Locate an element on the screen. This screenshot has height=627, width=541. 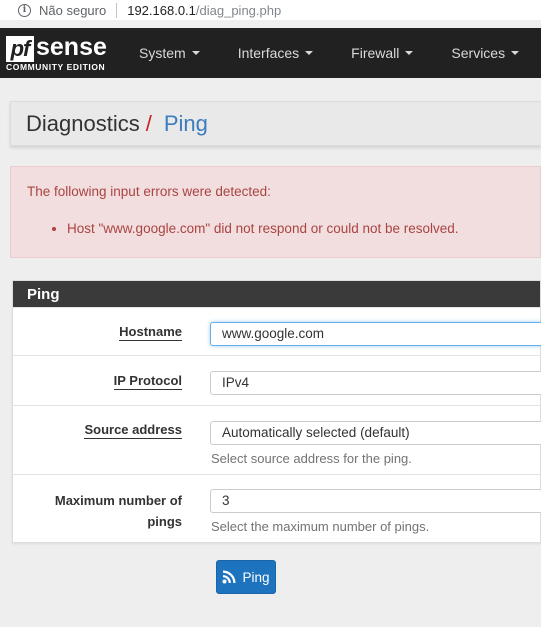
max-pings-label-line2: pings is located at coordinates (164, 521).